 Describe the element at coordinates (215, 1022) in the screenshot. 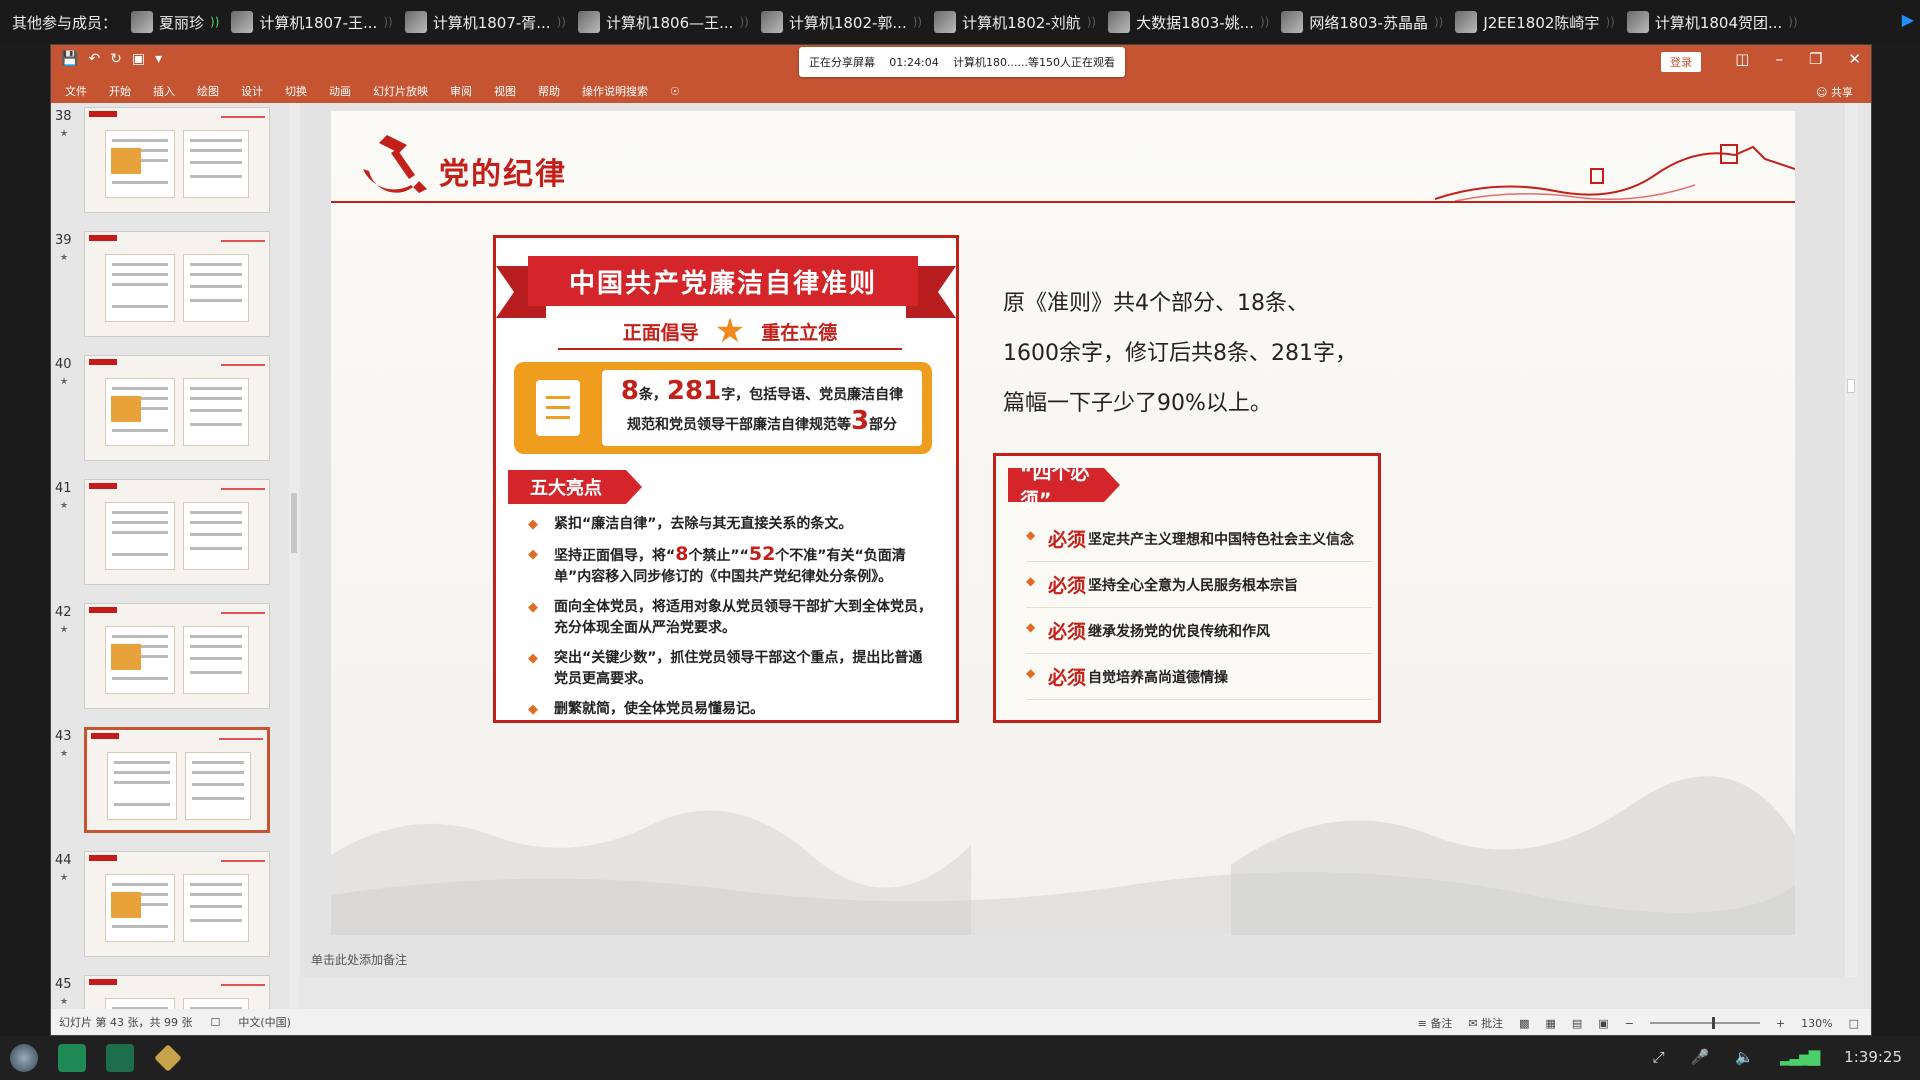

I see `spellcheck-icon: ☐` at that location.